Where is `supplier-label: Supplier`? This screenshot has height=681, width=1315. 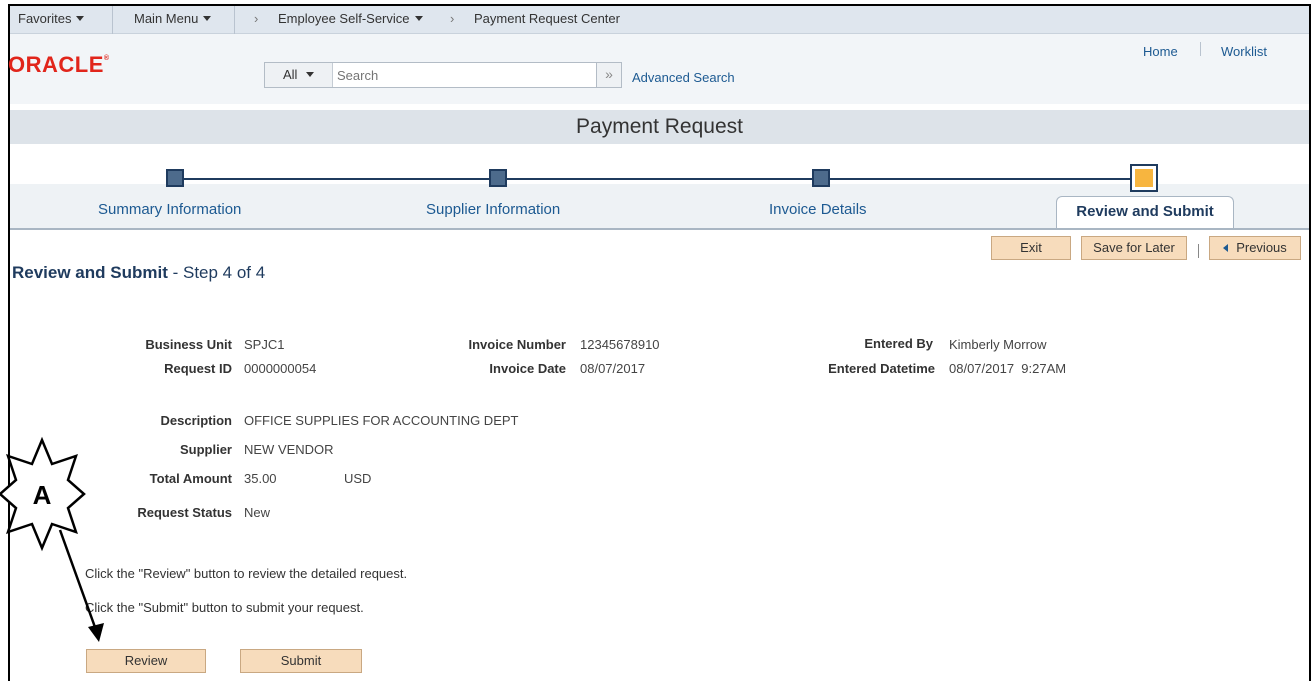
supplier-label: Supplier is located at coordinates (205, 449).